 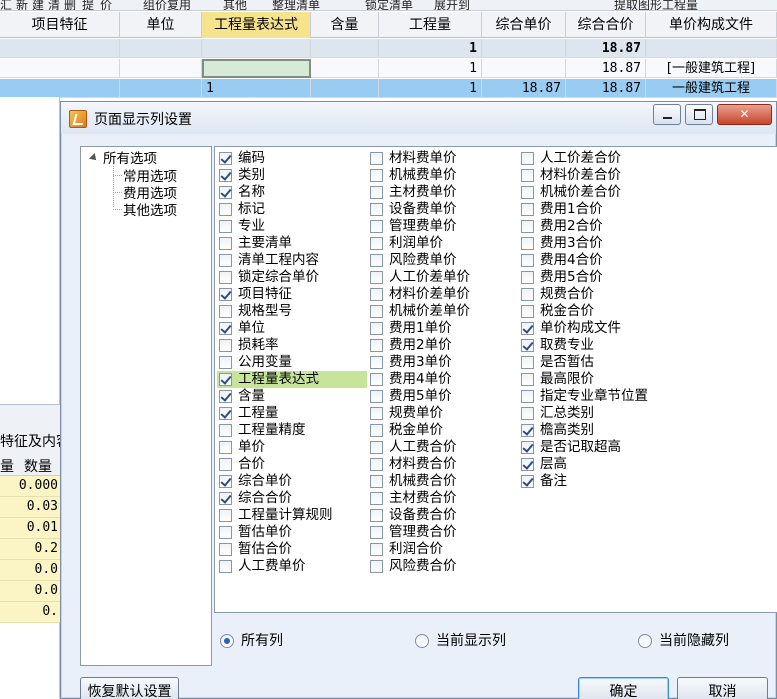 I want to click on column-option: 管理费单价, so click(x=443, y=226).